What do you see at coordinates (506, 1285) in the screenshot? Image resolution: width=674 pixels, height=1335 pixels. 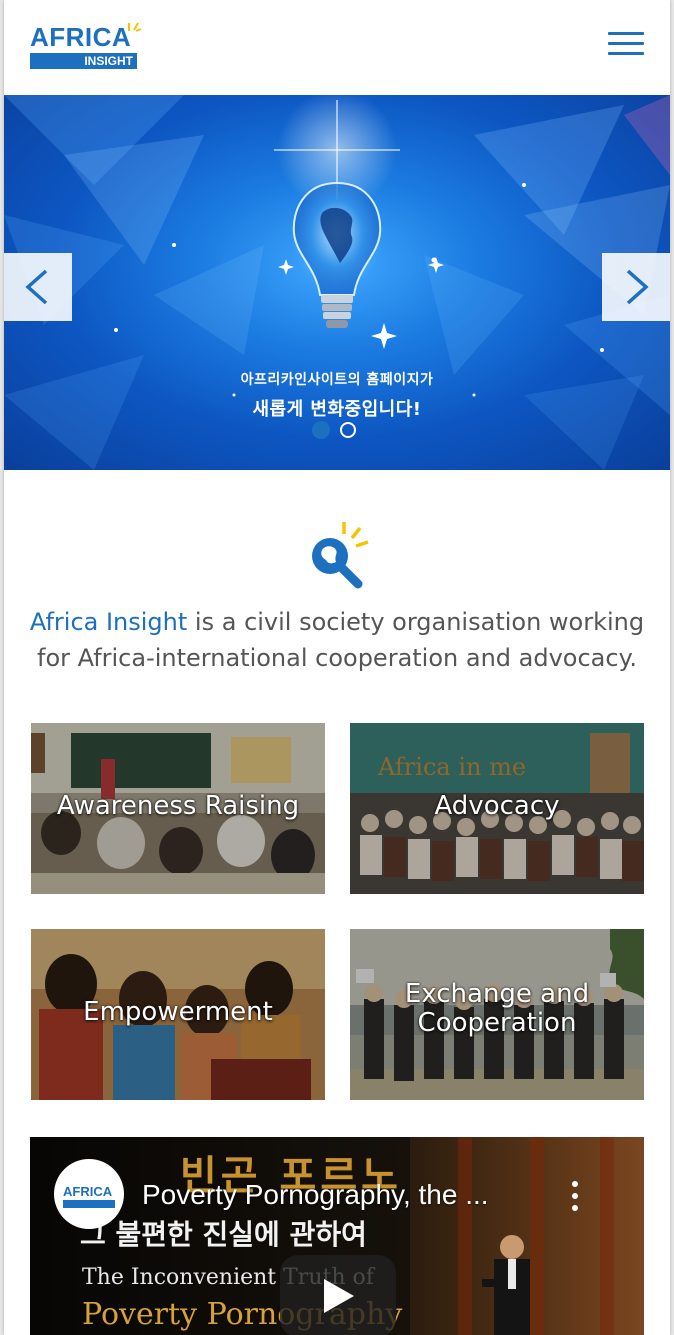 I see `speaker-figure` at bounding box center [506, 1285].